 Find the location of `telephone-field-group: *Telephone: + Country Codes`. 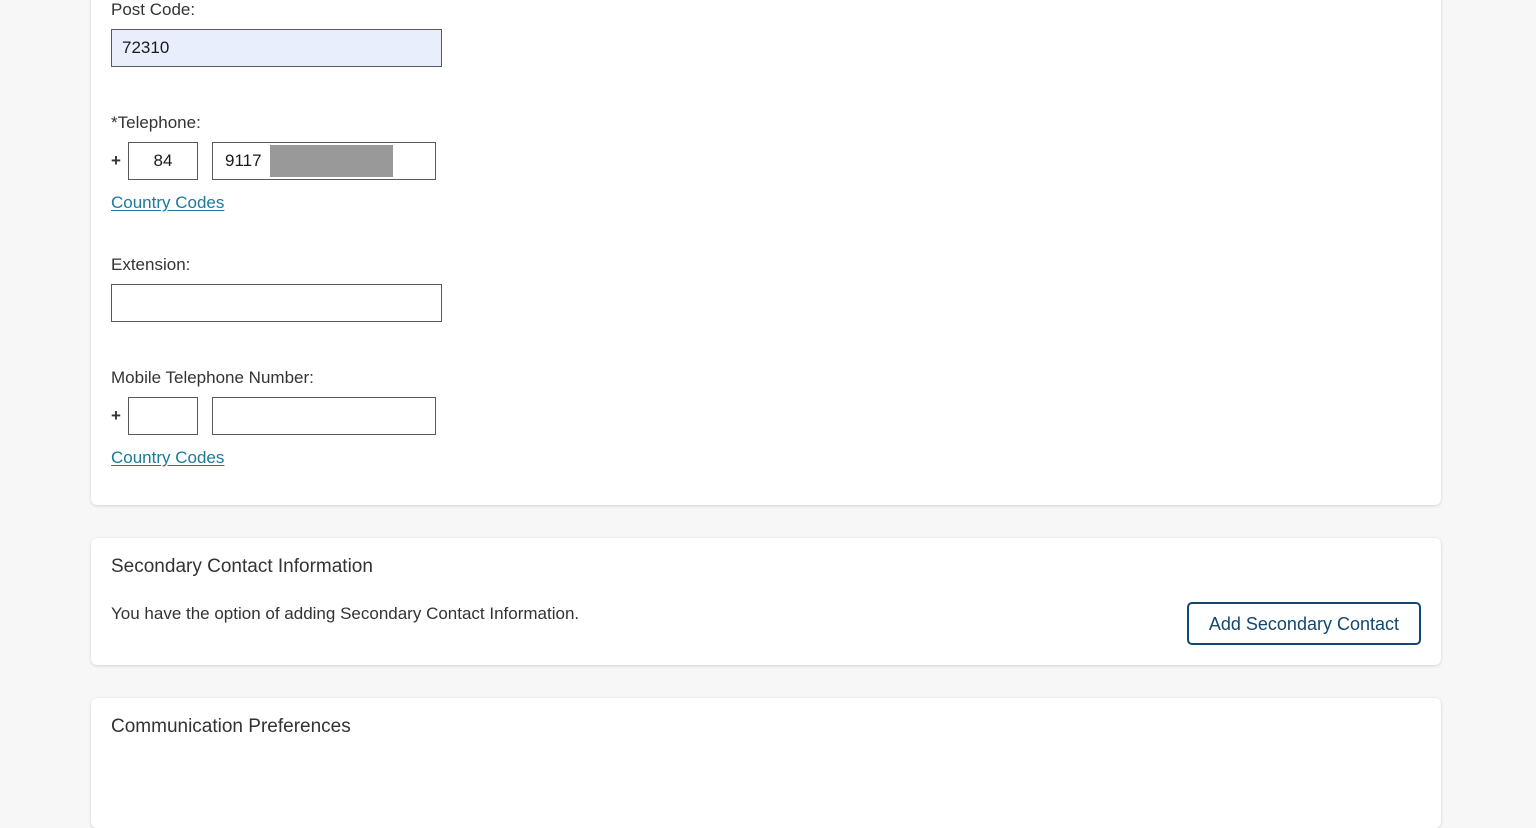

telephone-field-group: *Telephone: + Country Codes is located at coordinates (273, 163).